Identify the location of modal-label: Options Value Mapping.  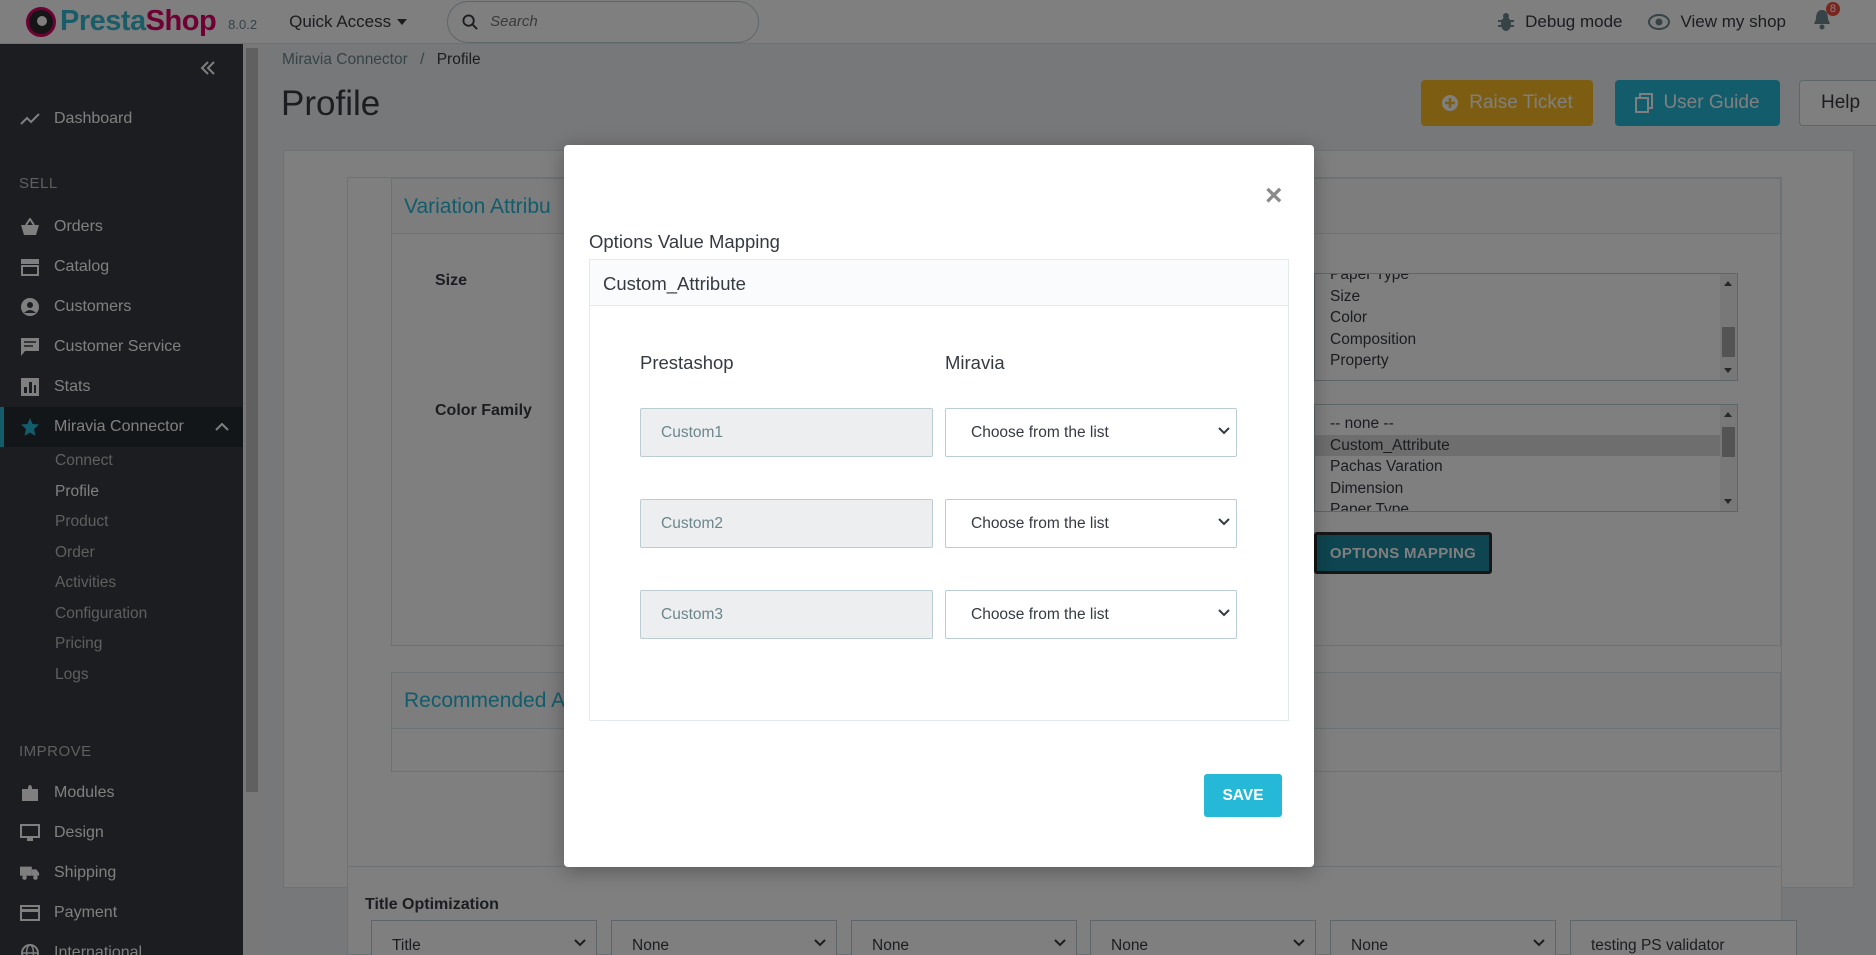
(684, 241).